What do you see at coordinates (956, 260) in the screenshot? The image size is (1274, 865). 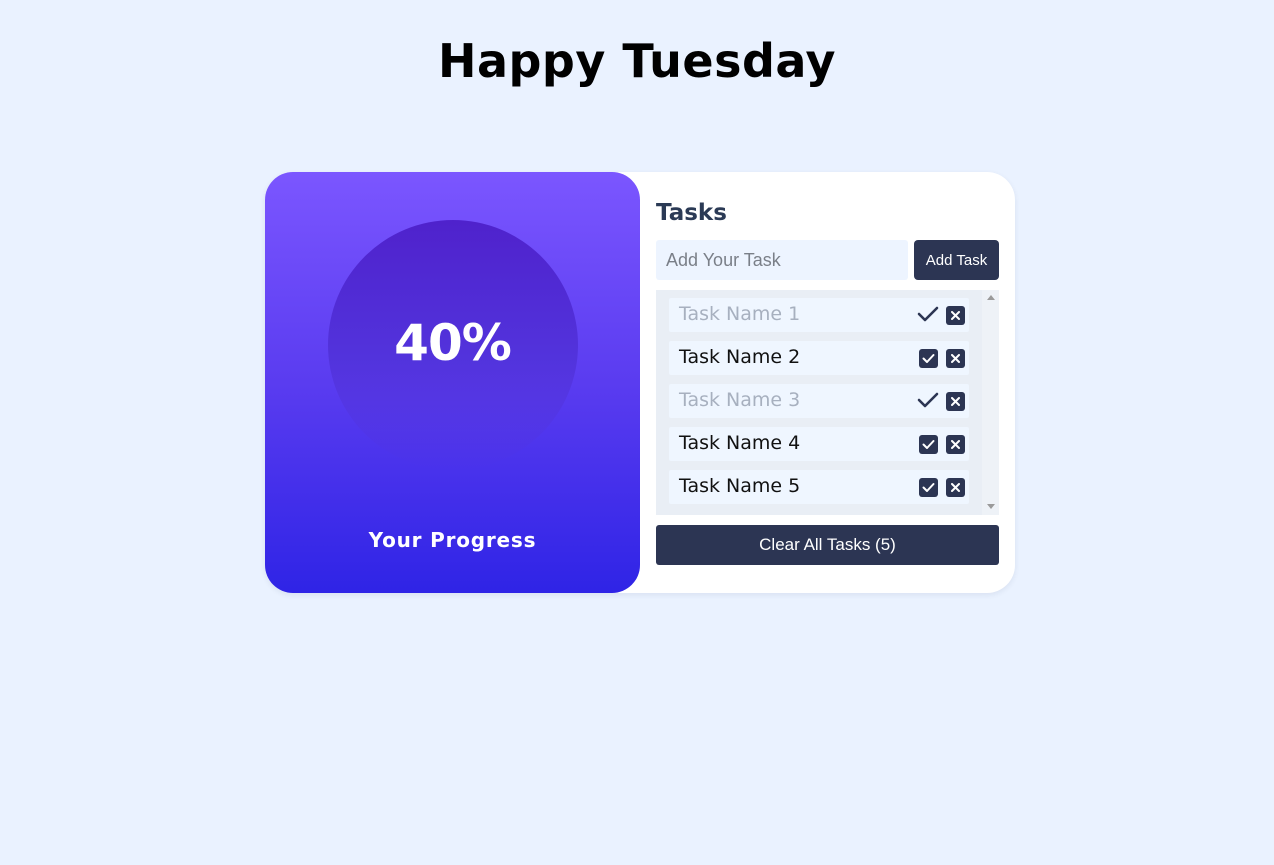 I see `add-task-button: Add Task` at bounding box center [956, 260].